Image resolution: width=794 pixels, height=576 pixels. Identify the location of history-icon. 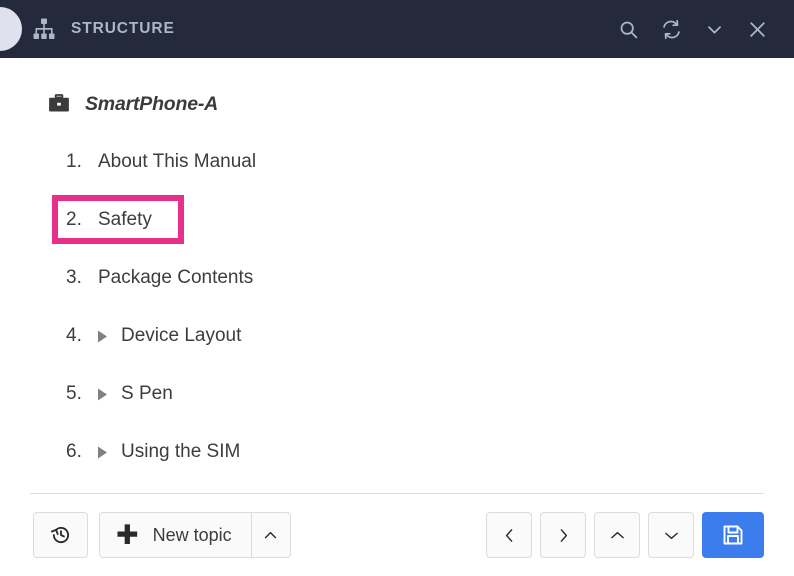
(61, 535).